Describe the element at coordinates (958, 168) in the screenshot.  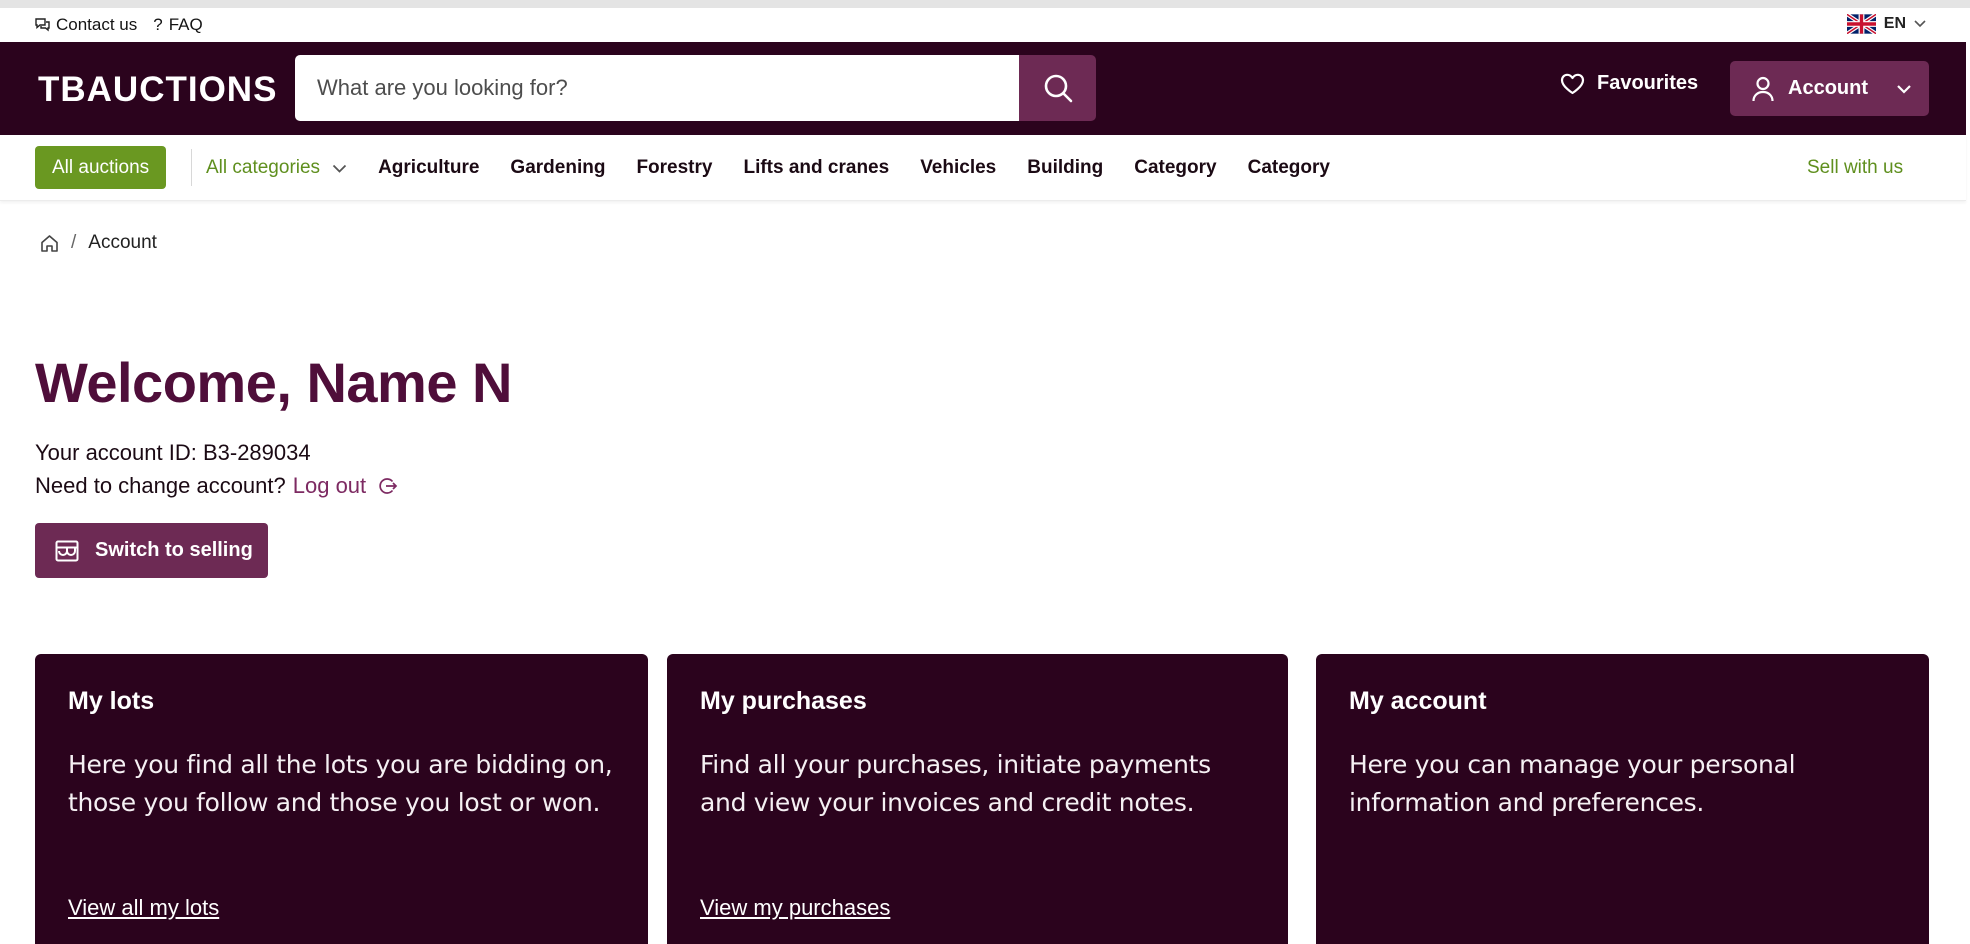
I see `nav-item-vehicles: Vehicles` at that location.